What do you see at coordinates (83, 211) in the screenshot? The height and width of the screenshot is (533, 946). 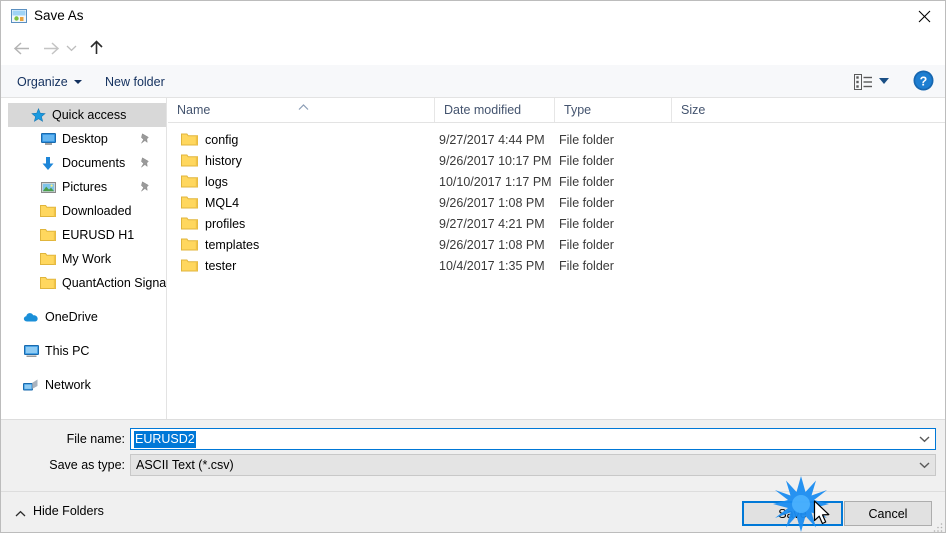 I see `sidebar-item-downloaded: Downloaded` at bounding box center [83, 211].